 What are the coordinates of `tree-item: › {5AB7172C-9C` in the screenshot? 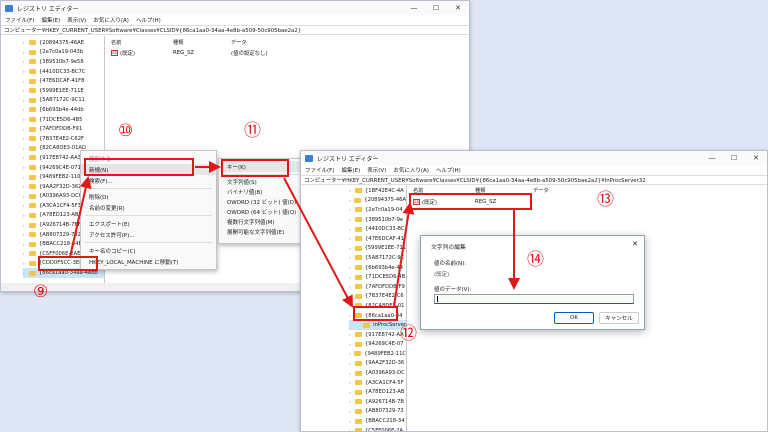 It's located at (377, 258).